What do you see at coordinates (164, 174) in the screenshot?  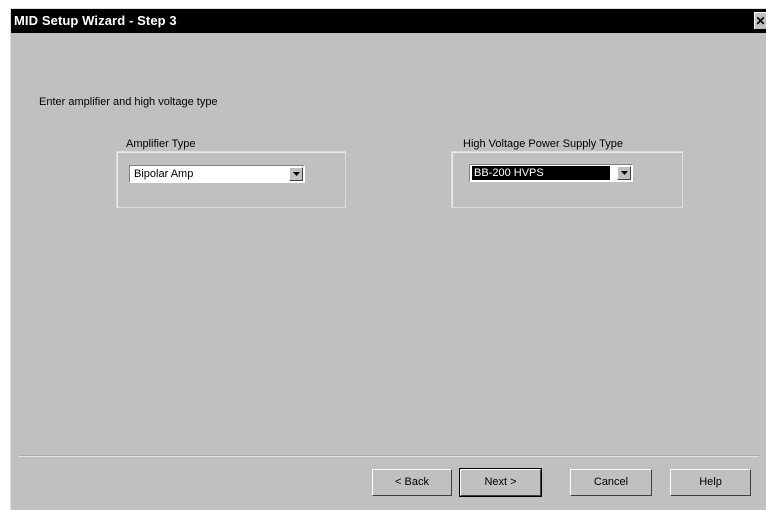 I see `amplifier-type-value: Bipolar Amp` at bounding box center [164, 174].